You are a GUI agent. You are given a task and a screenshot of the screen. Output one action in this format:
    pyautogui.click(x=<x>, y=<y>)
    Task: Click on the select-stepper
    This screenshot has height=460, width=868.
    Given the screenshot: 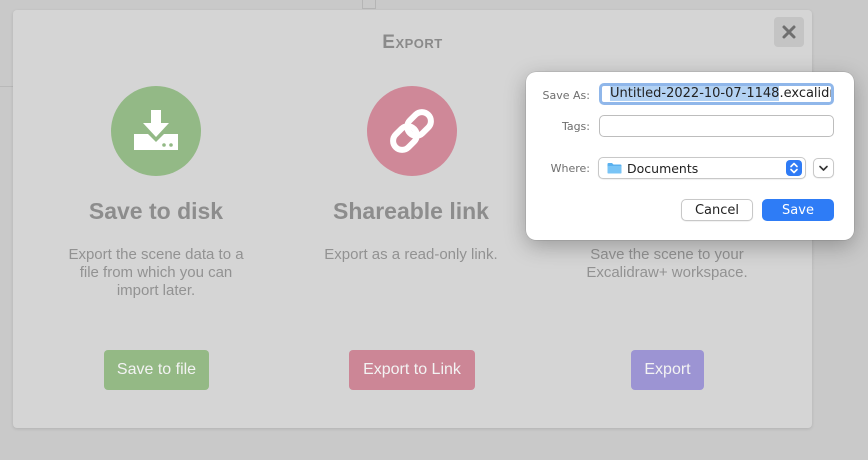 What is the action you would take?
    pyautogui.click(x=794, y=168)
    